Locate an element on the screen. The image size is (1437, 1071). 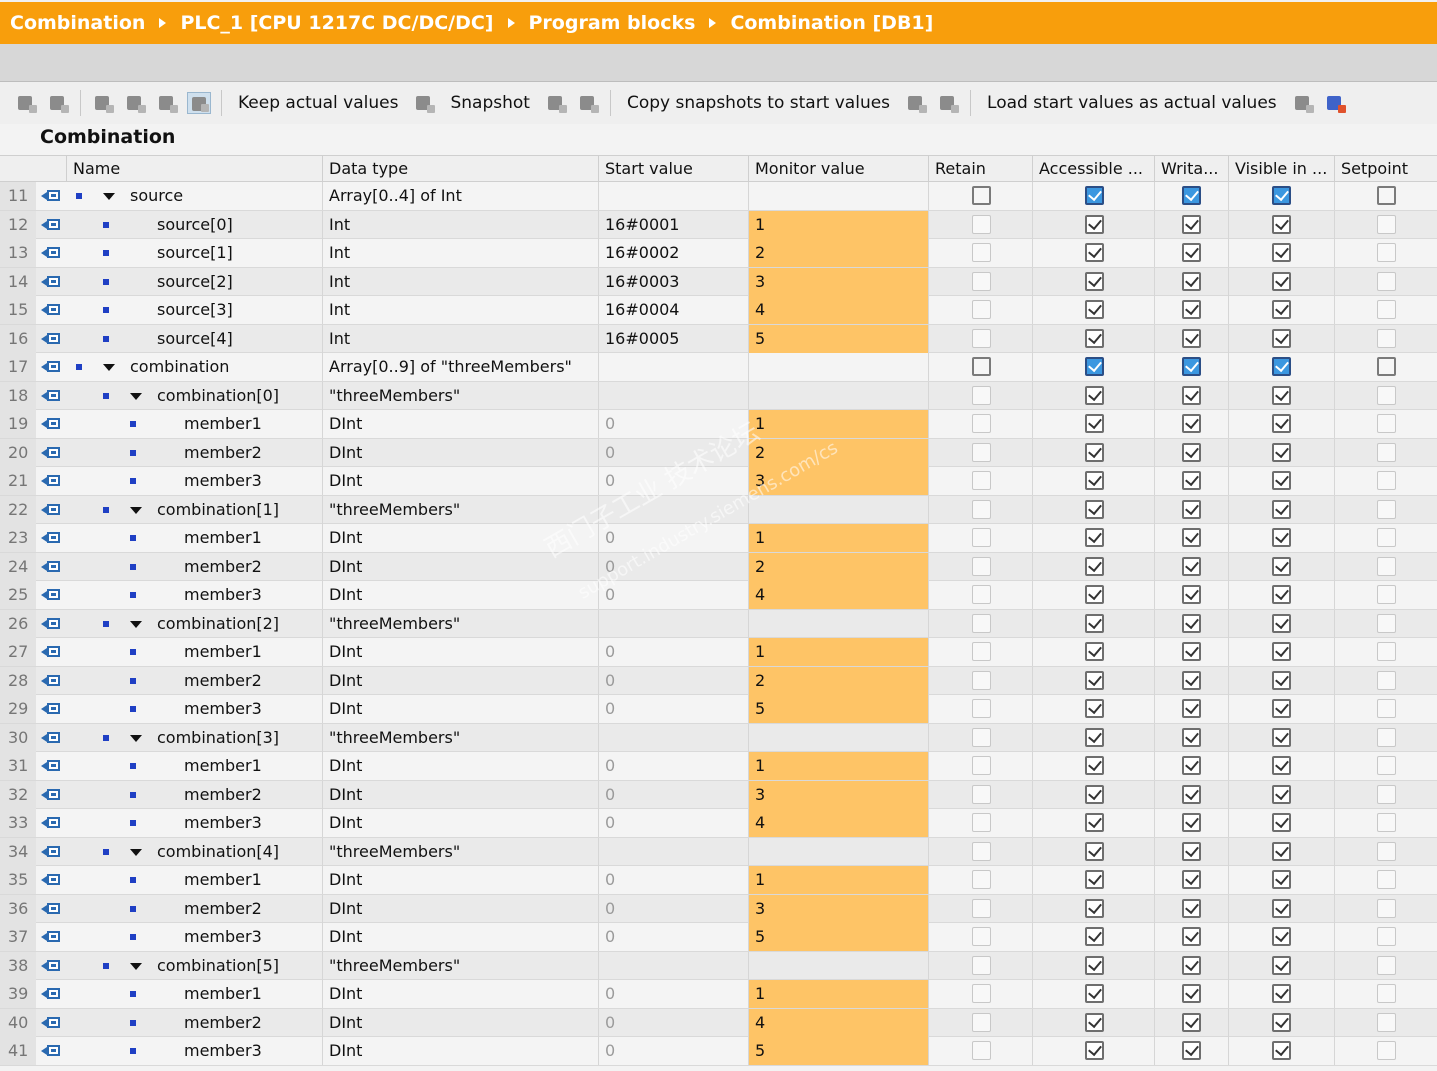
copy-snapshots-button: Copy snapshots to start values is located at coordinates (758, 103).